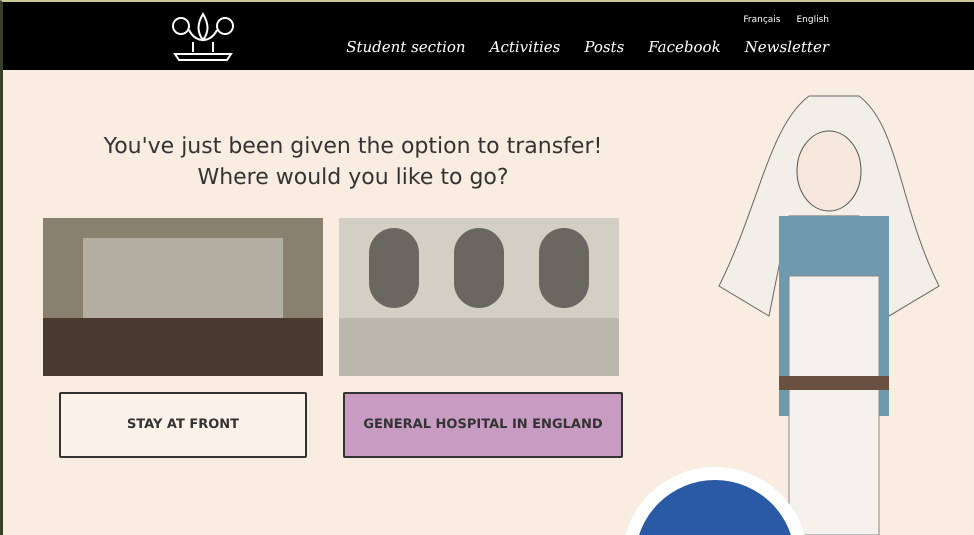 The width and height of the screenshot is (974, 535). Describe the element at coordinates (761, 21) in the screenshot. I see `language-link: Français` at that location.